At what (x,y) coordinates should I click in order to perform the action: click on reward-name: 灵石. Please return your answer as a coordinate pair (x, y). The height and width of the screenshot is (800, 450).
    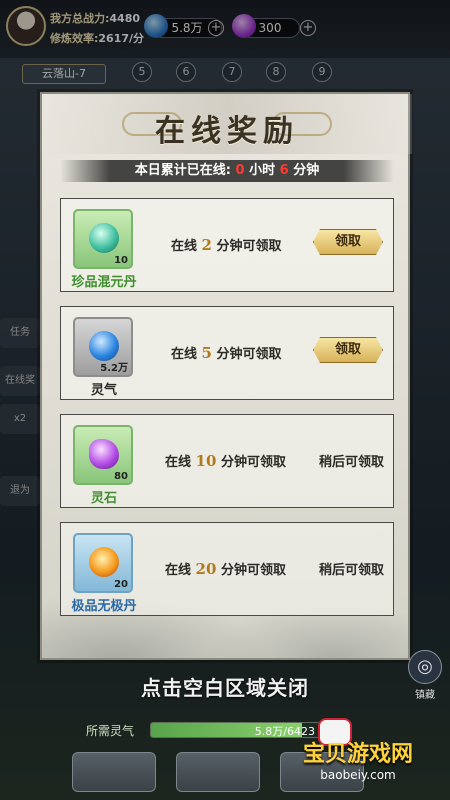
    Looking at the image, I should click on (103, 498).